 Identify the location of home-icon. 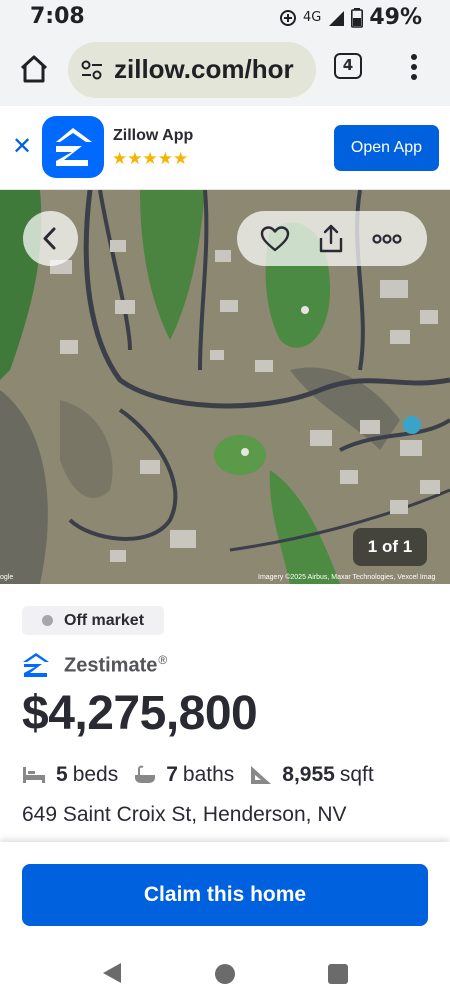
(34, 69).